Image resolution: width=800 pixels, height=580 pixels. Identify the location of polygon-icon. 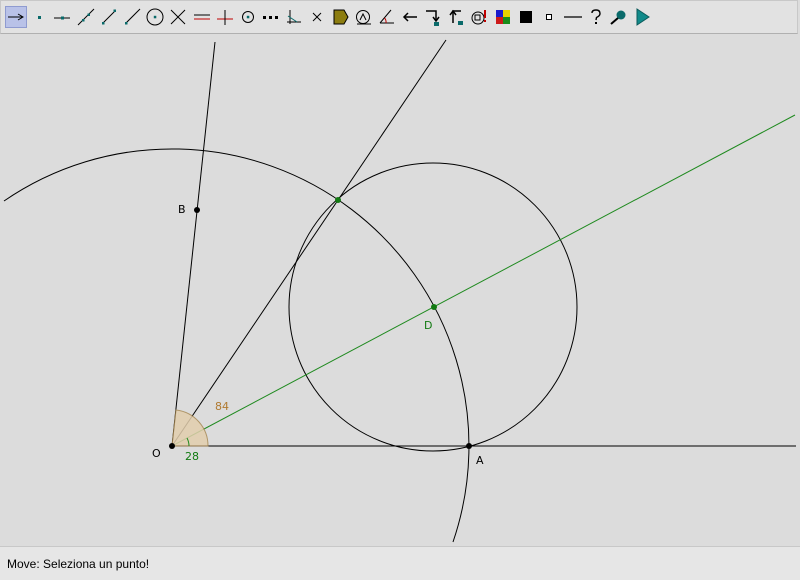
(341, 17).